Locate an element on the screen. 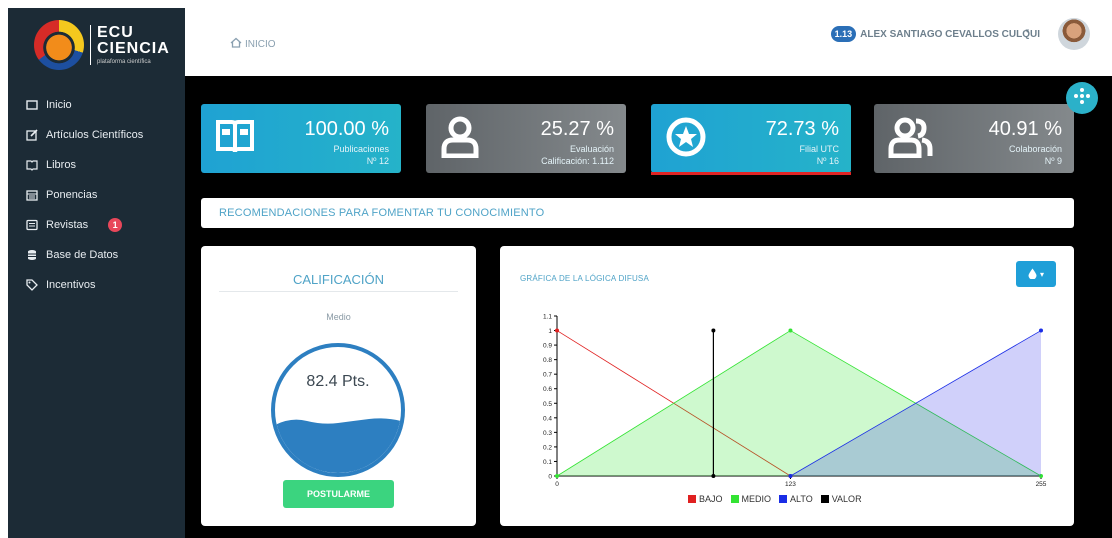  legend-item-bajo: BAJO is located at coordinates (705, 499).